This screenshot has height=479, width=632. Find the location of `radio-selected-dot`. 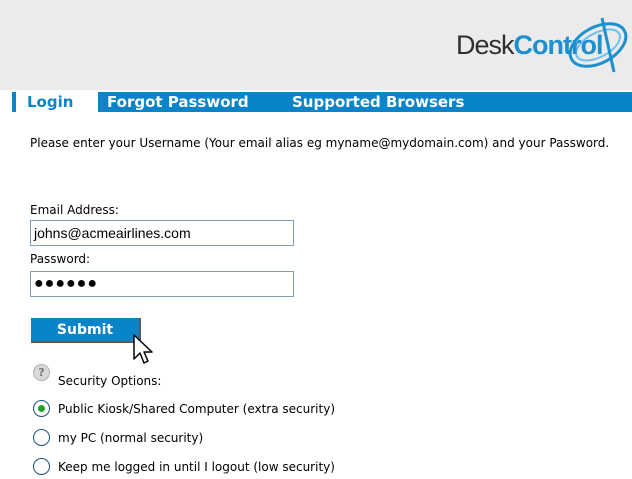

radio-selected-dot is located at coordinates (41, 408).